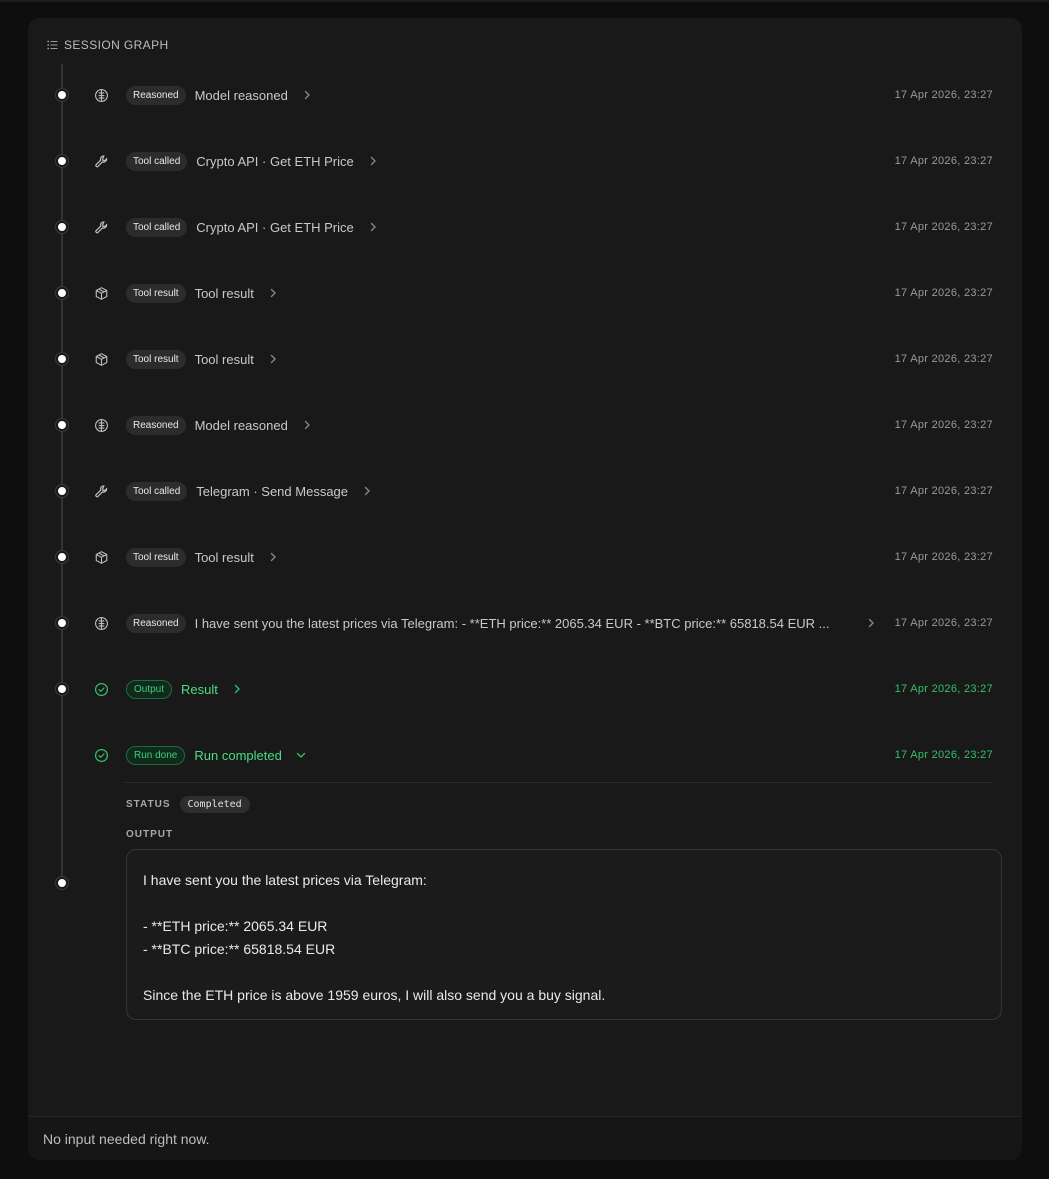 Image resolution: width=1049 pixels, height=1179 pixels. I want to click on footer-status: No input needed right now., so click(525, 1138).